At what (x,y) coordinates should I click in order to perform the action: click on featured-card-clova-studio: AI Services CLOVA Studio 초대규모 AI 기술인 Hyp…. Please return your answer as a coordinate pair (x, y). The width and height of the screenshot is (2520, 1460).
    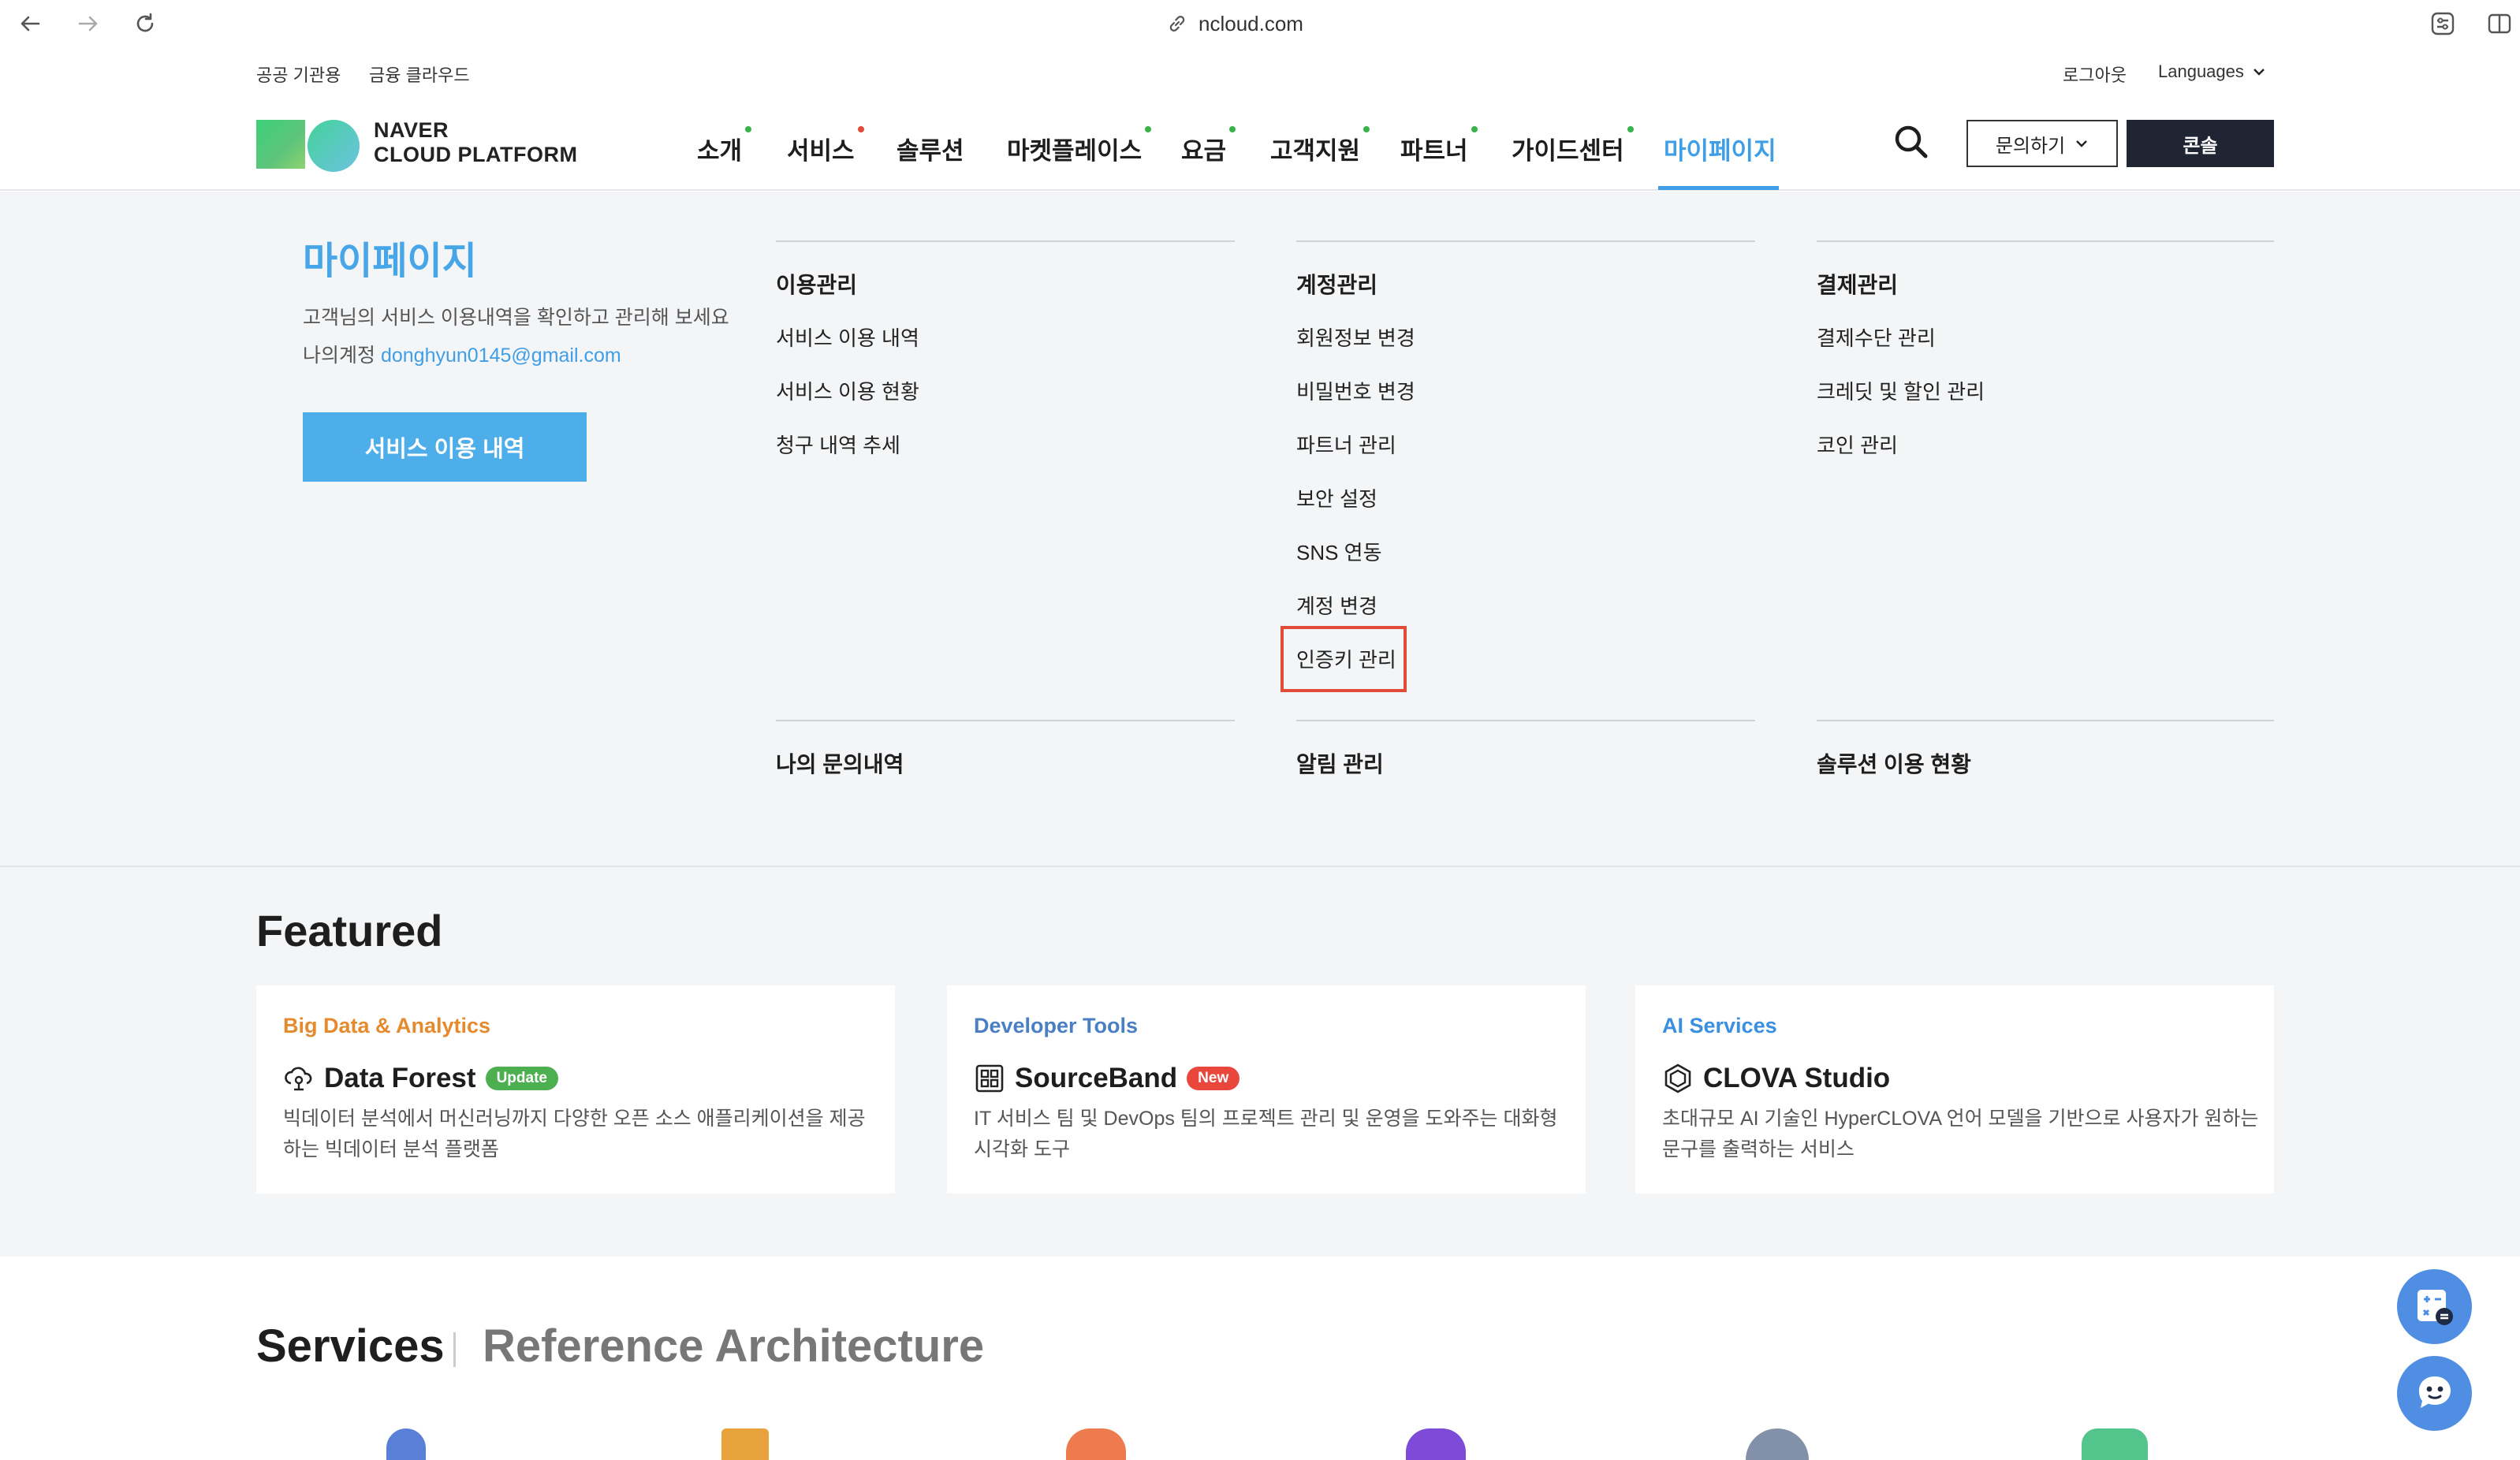
    Looking at the image, I should click on (1954, 1089).